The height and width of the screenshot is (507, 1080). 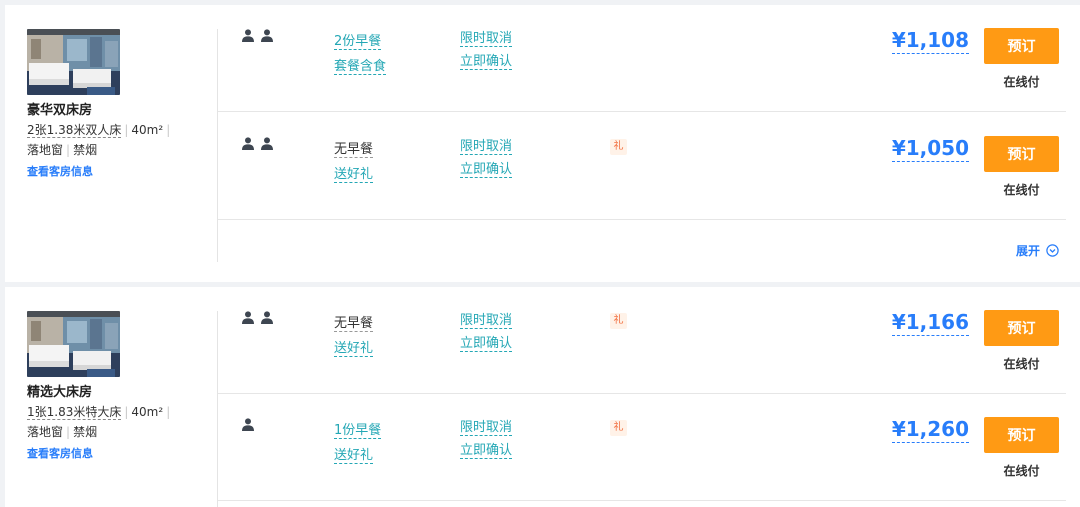 What do you see at coordinates (117, 110) in the screenshot?
I see `room-name: 豪华双床房` at bounding box center [117, 110].